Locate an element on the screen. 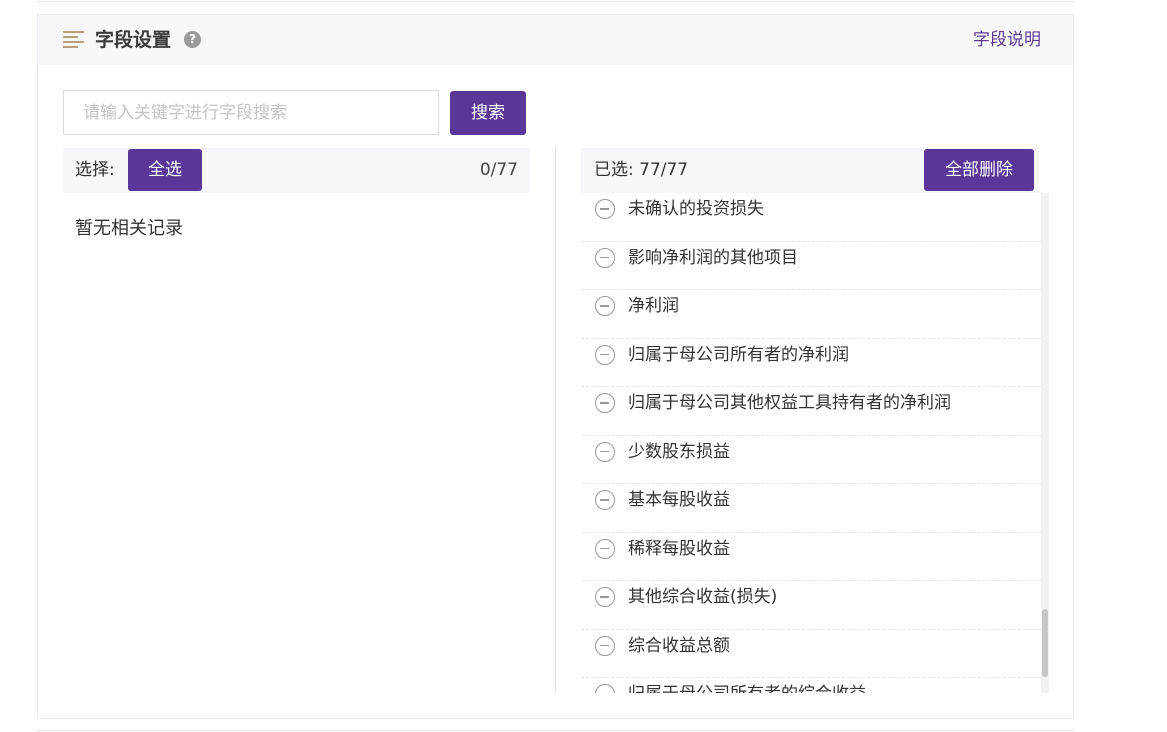 This screenshot has height=732, width=1167. panel-header: 字段设置 ? 字段说明 is located at coordinates (555, 40).